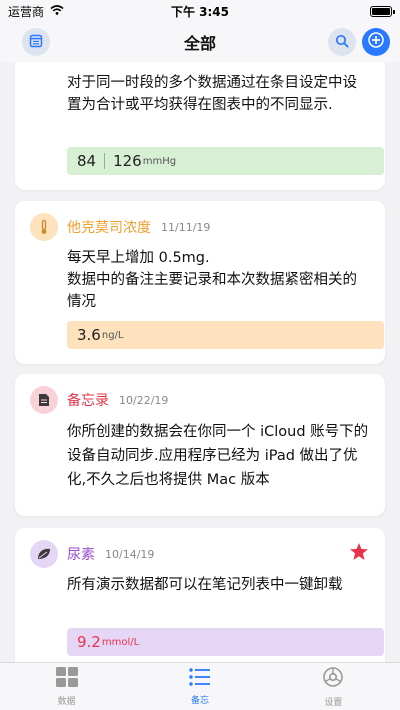 This screenshot has height=710, width=400. What do you see at coordinates (89, 335) in the screenshot?
I see `value-number: 3.6` at bounding box center [89, 335].